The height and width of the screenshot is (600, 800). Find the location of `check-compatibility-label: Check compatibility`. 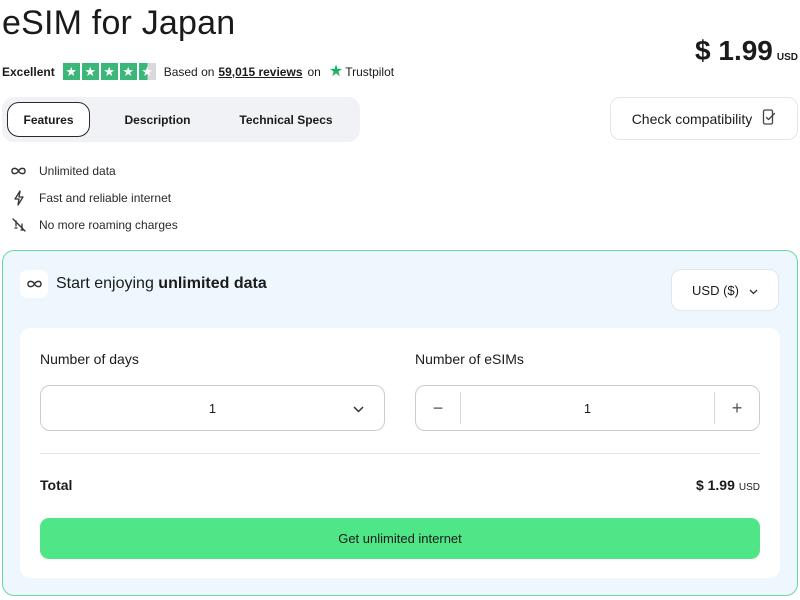

check-compatibility-label: Check compatibility is located at coordinates (692, 118).